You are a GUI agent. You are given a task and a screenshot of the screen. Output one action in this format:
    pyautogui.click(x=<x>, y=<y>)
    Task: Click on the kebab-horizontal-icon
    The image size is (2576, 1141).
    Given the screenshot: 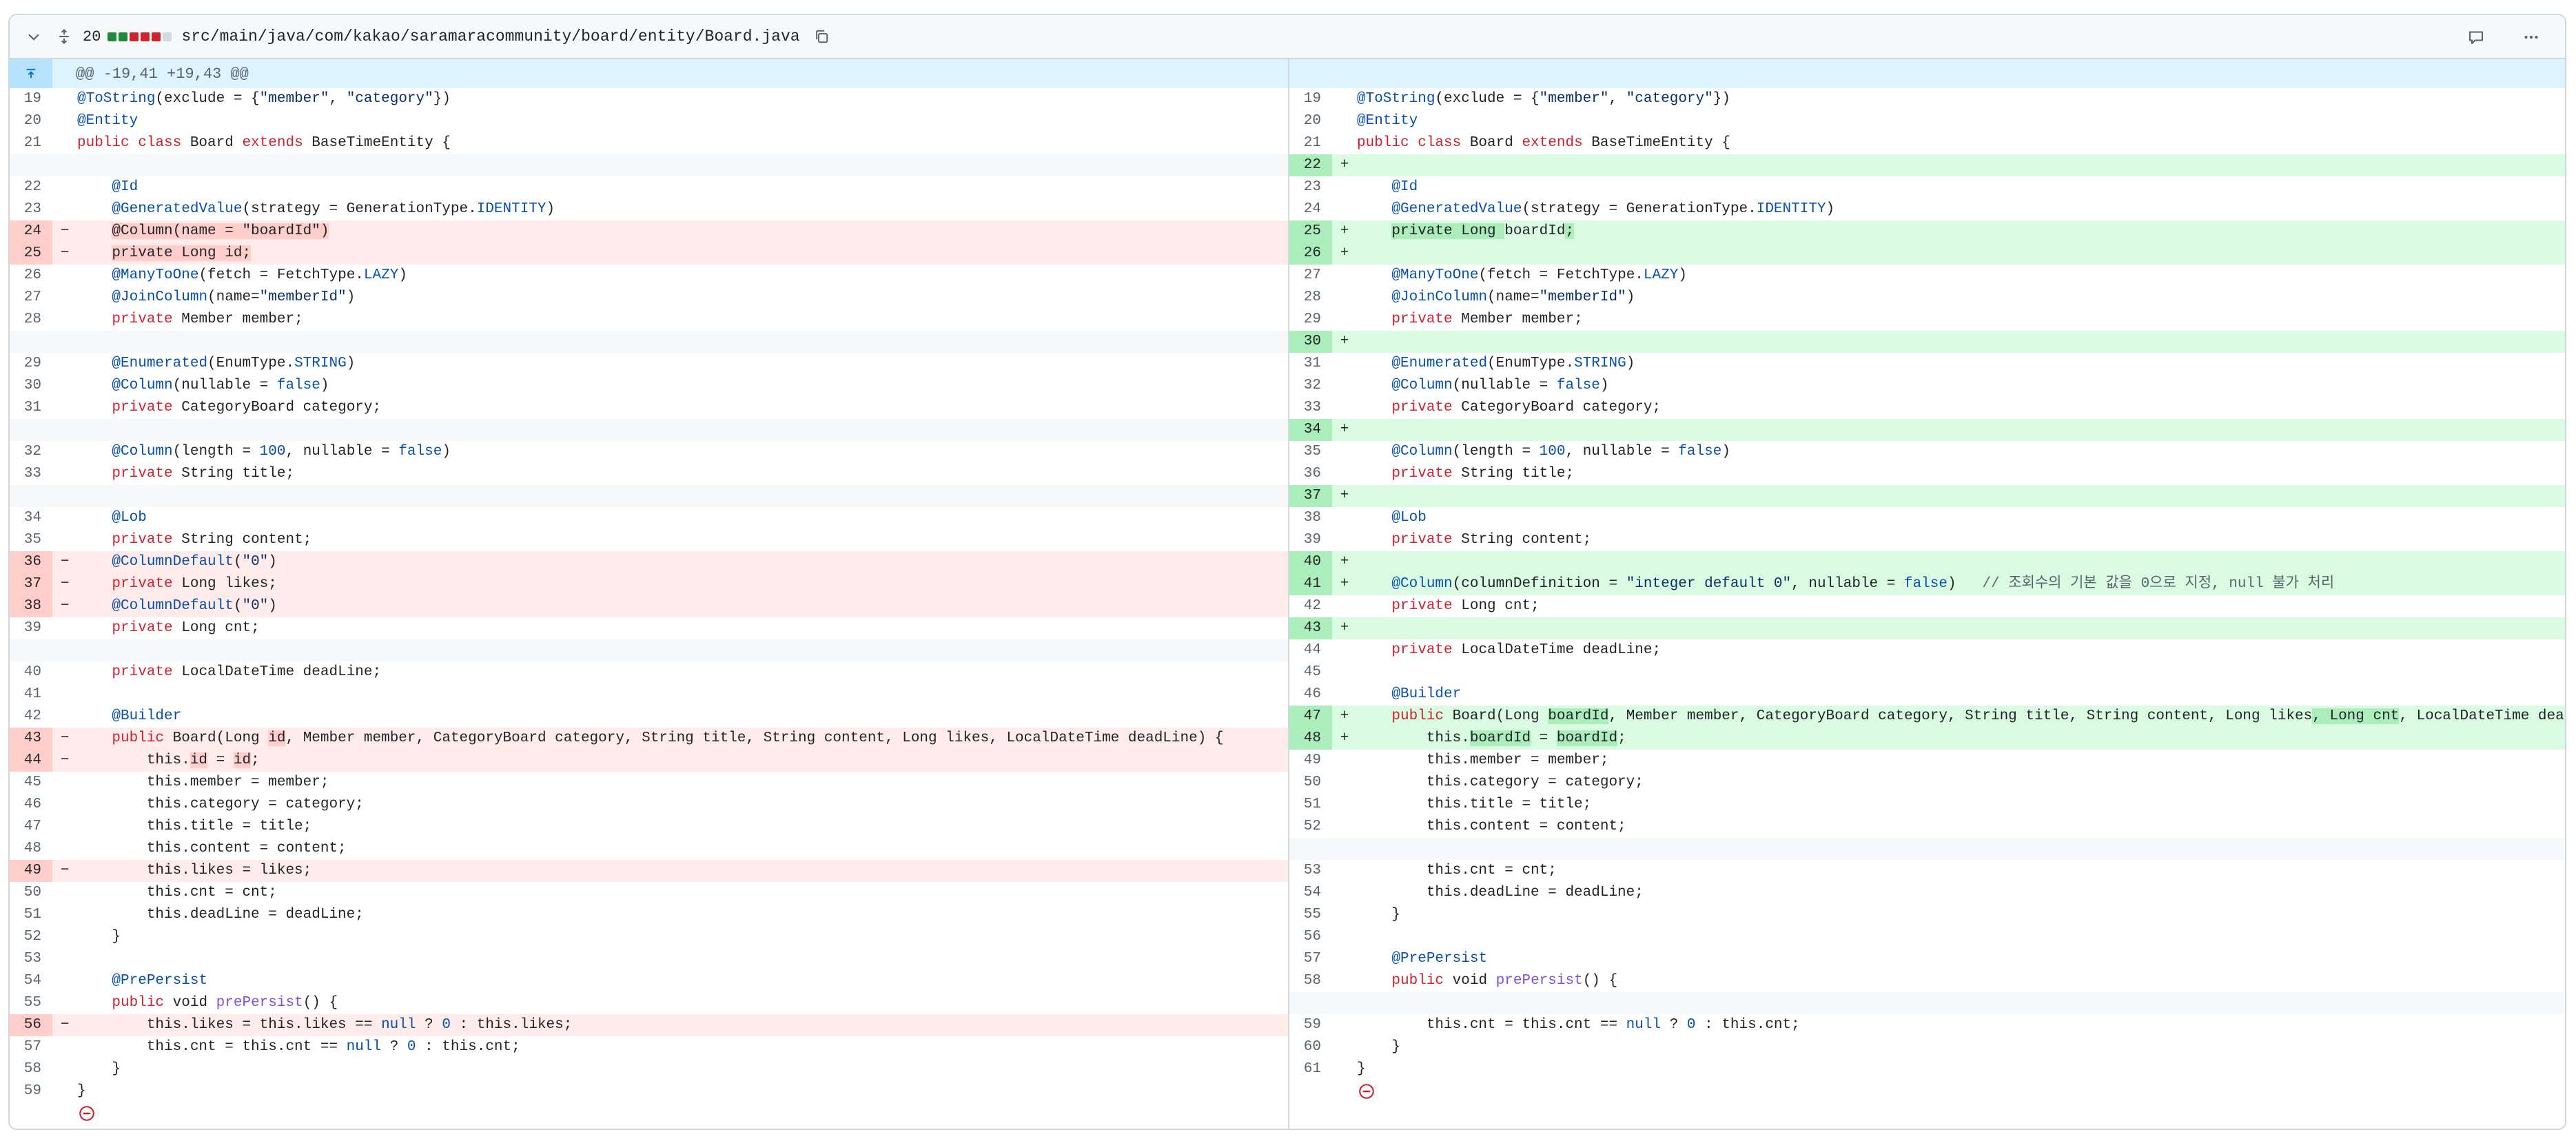 What is the action you would take?
    pyautogui.click(x=2531, y=37)
    